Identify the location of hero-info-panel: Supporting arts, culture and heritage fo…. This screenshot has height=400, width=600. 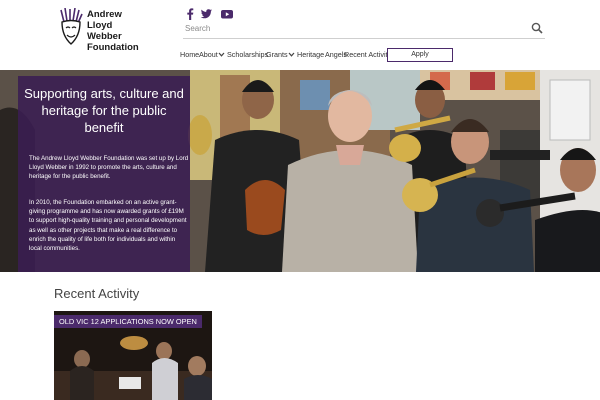
(104, 174).